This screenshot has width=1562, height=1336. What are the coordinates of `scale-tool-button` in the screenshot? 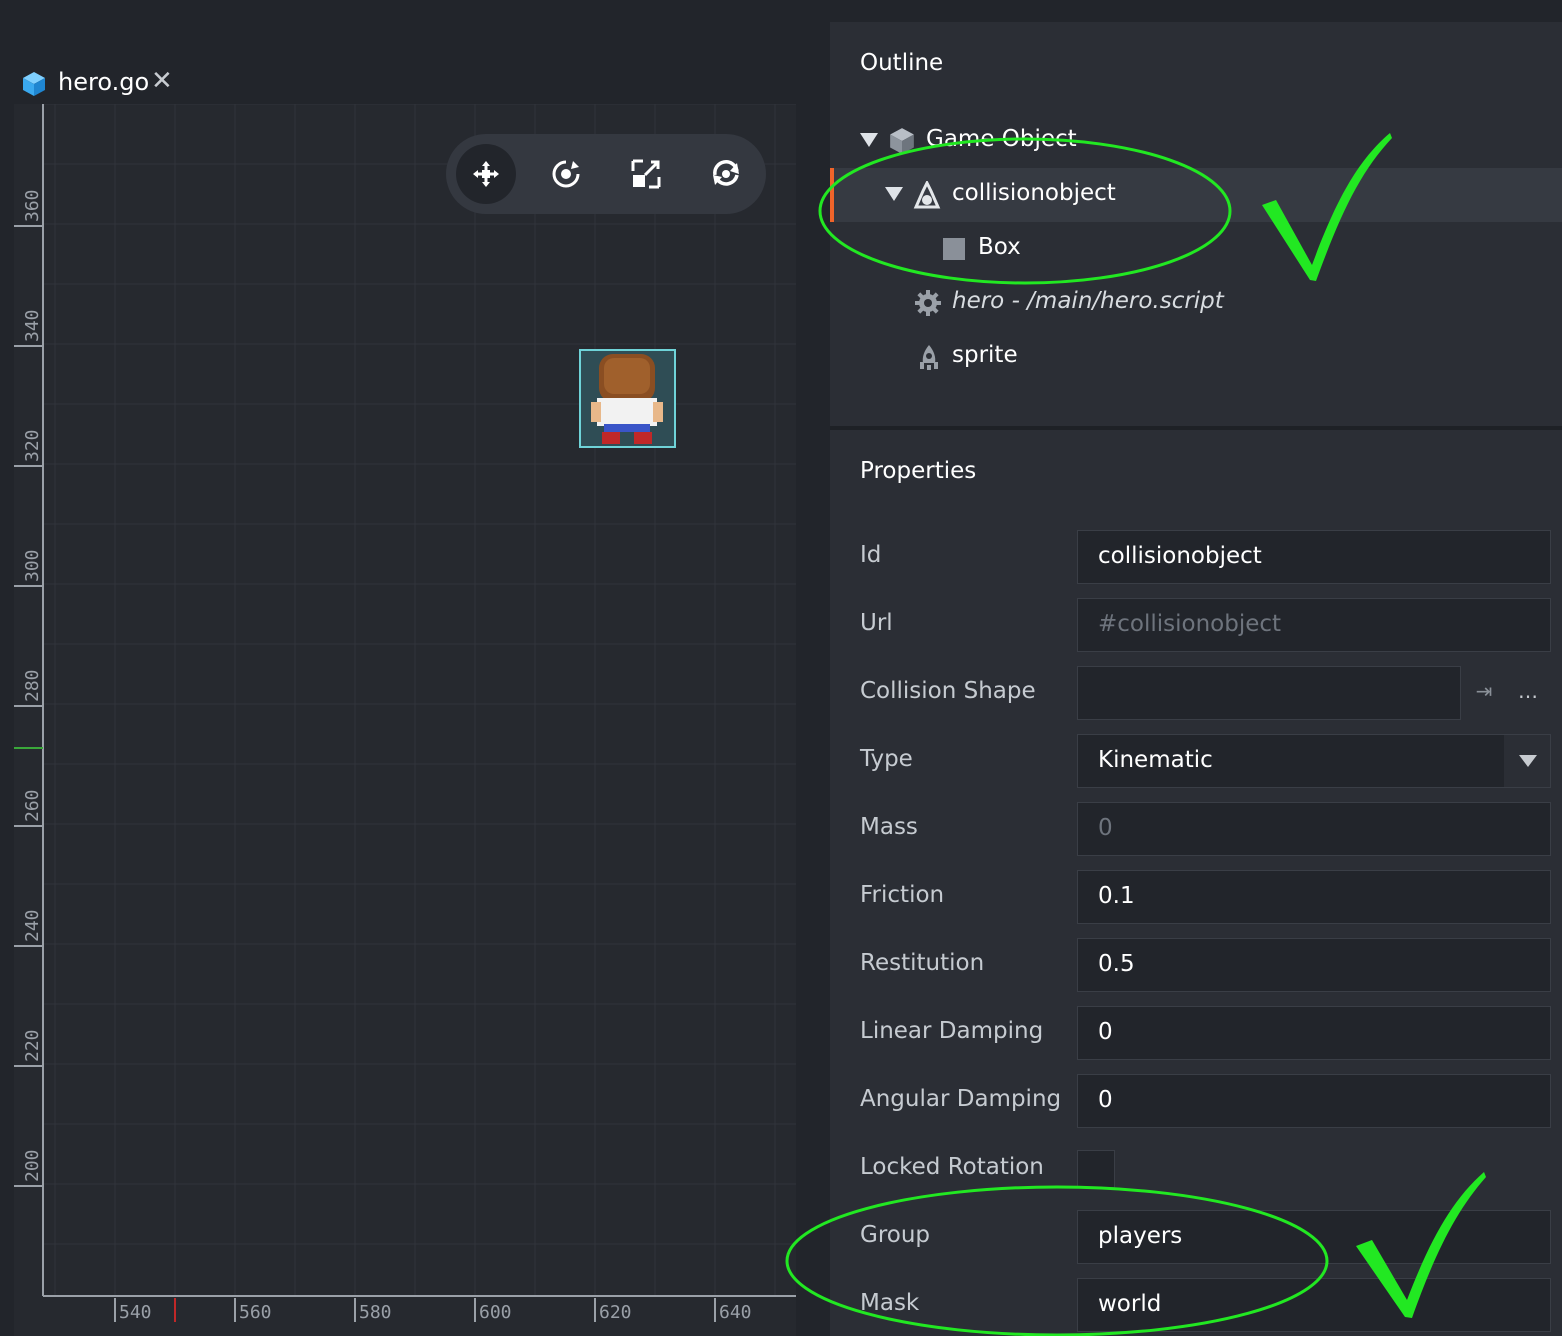 It's located at (646, 174).